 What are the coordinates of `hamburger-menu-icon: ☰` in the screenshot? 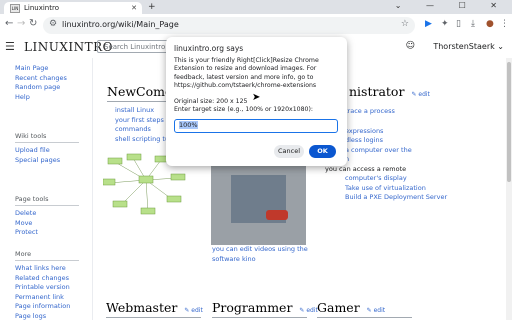 It's located at (10, 46).